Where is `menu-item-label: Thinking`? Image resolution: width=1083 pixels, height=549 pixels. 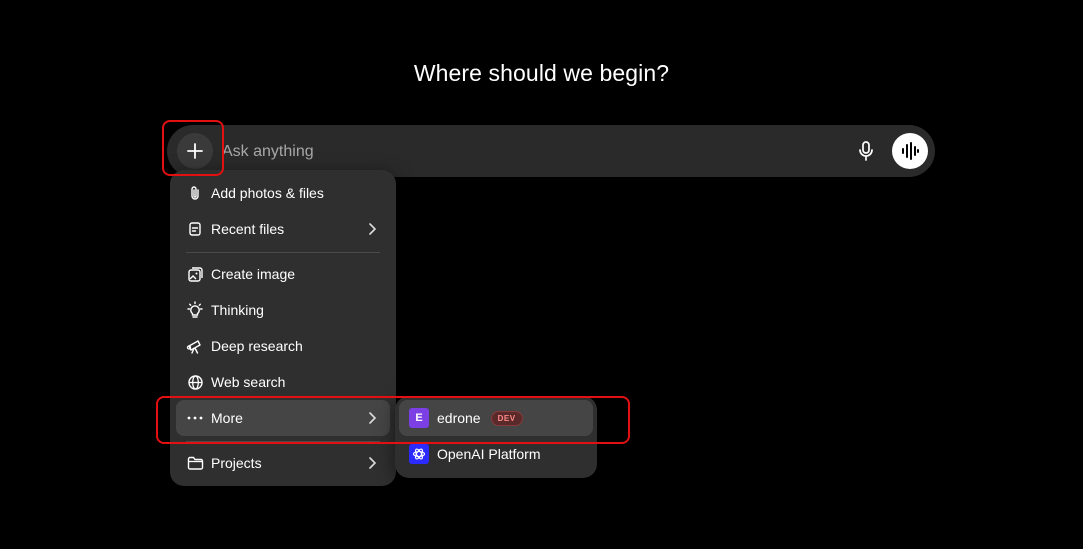 menu-item-label: Thinking is located at coordinates (237, 310).